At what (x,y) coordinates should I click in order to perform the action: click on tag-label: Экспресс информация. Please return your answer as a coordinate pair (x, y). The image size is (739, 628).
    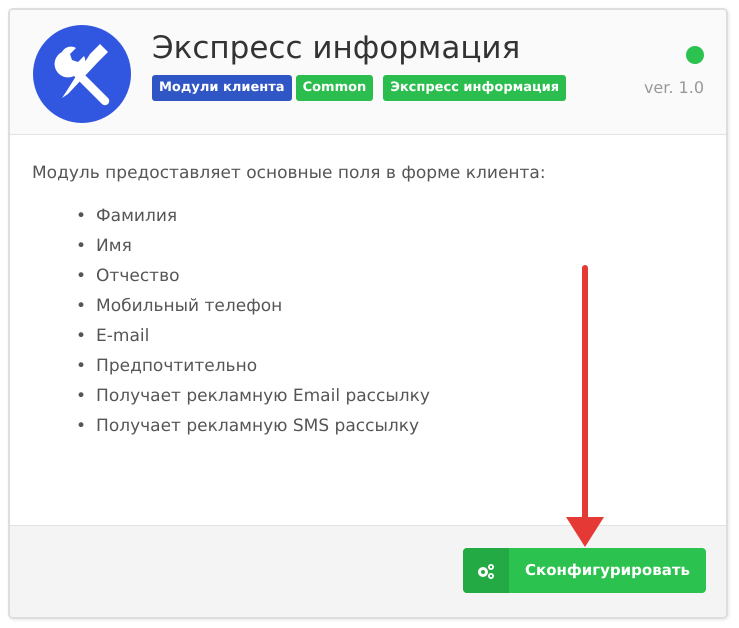
    Looking at the image, I should click on (474, 88).